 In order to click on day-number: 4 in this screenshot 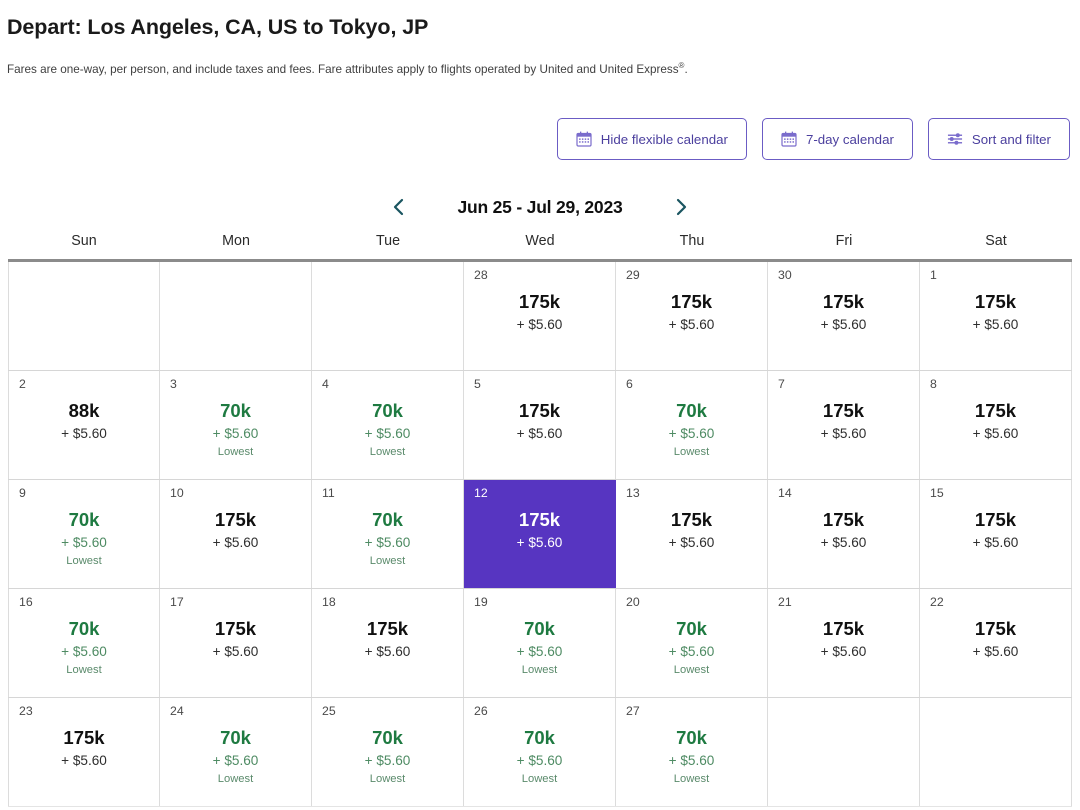, I will do `click(325, 384)`.